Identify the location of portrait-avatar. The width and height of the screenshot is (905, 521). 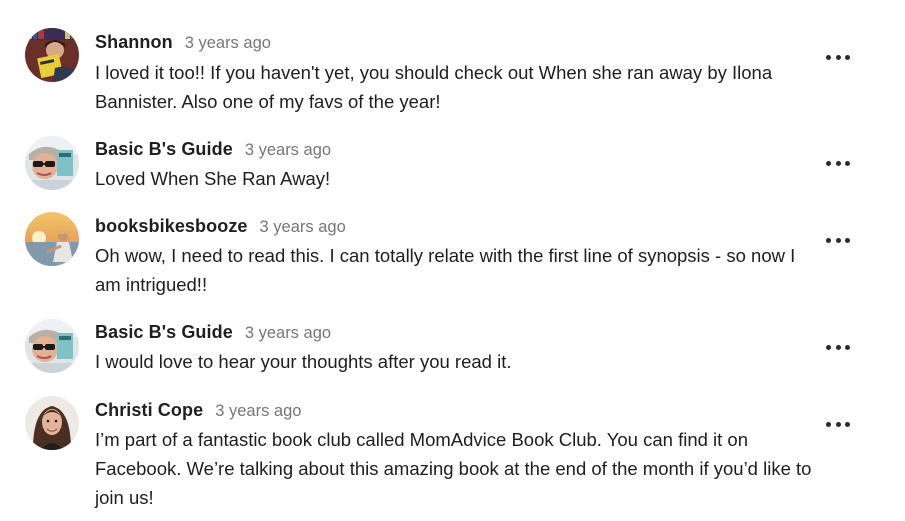
(52, 423).